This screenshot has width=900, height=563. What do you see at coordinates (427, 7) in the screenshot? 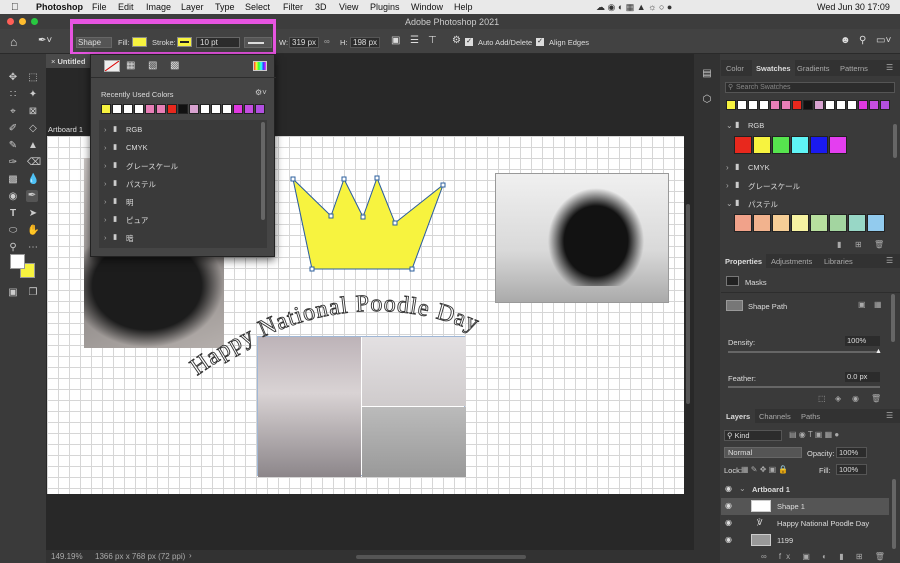
I see `menu-window: Window` at bounding box center [427, 7].